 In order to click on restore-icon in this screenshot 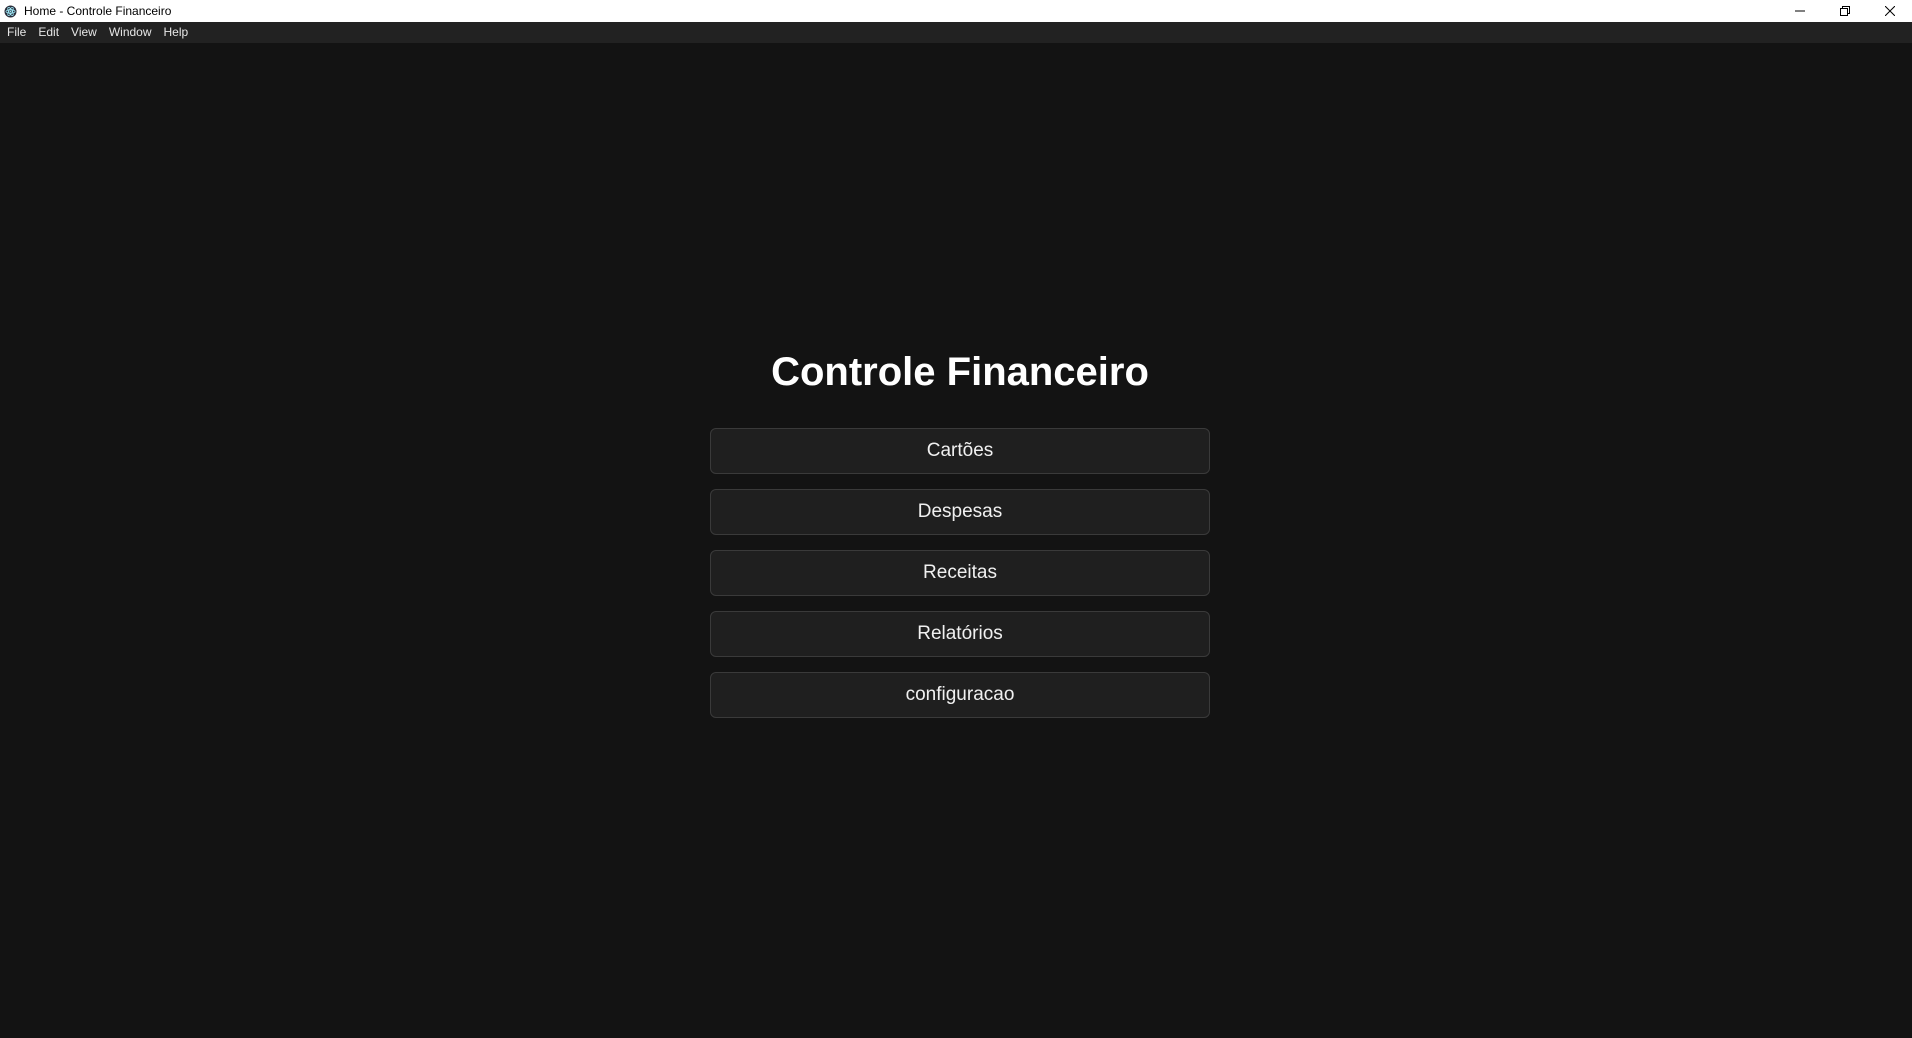, I will do `click(1844, 11)`.